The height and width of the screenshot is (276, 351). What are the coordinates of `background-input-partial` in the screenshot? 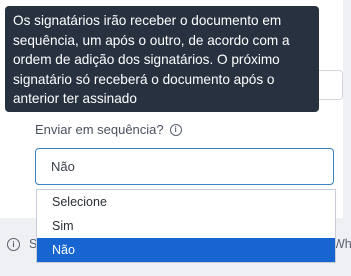 It's located at (330, 85).